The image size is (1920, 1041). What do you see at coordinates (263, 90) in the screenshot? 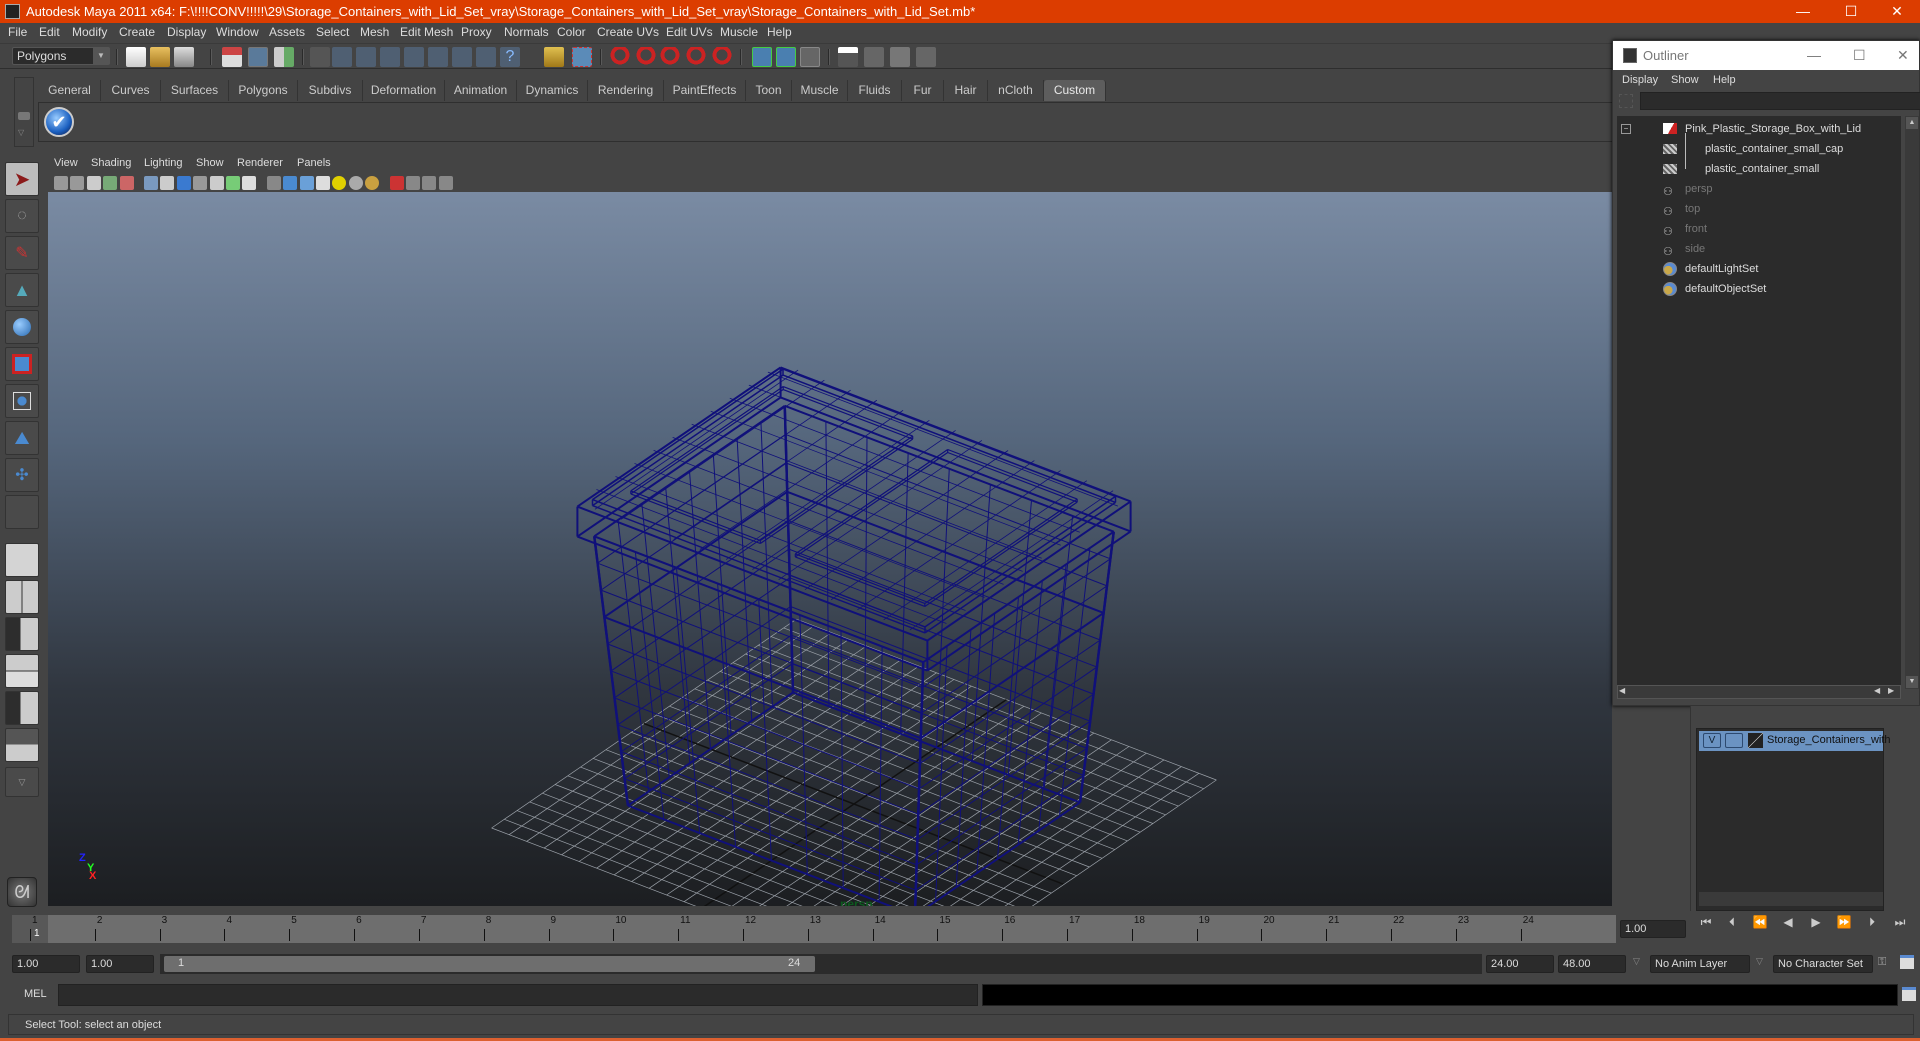
I see `shelf-tab-polygons: Polygons` at bounding box center [263, 90].